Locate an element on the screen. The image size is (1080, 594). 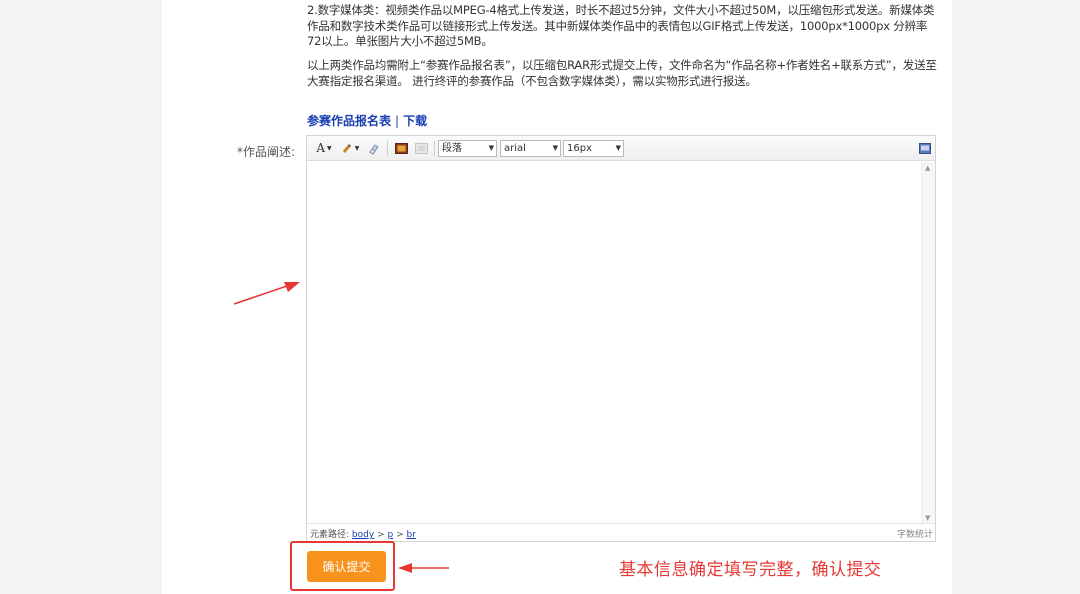
fullscreen-icon is located at coordinates (925, 148).